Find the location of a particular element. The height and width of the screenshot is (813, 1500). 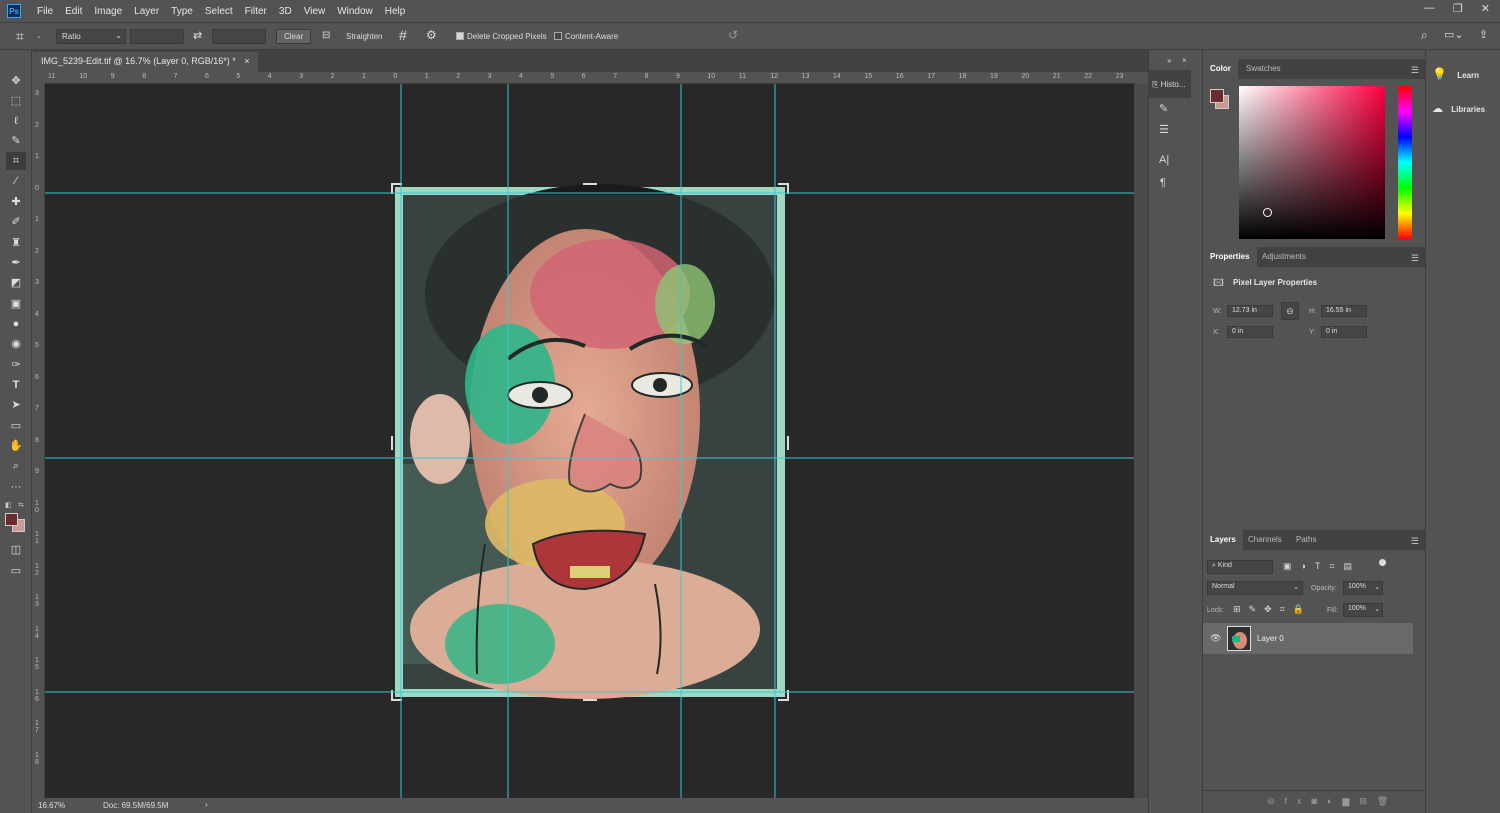

eraser-tool-icon: ◩ is located at coordinates (16, 283).